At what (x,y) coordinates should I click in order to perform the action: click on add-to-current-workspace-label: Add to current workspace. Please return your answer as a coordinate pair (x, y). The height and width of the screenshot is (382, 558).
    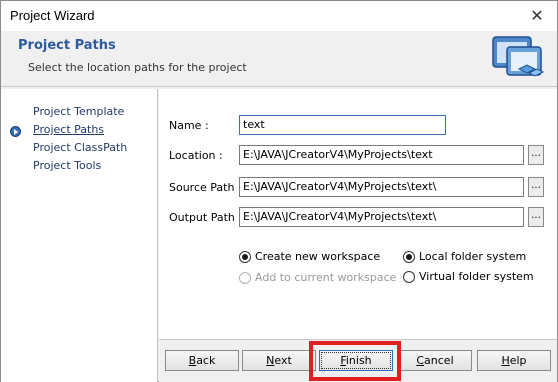
    Looking at the image, I should click on (326, 277).